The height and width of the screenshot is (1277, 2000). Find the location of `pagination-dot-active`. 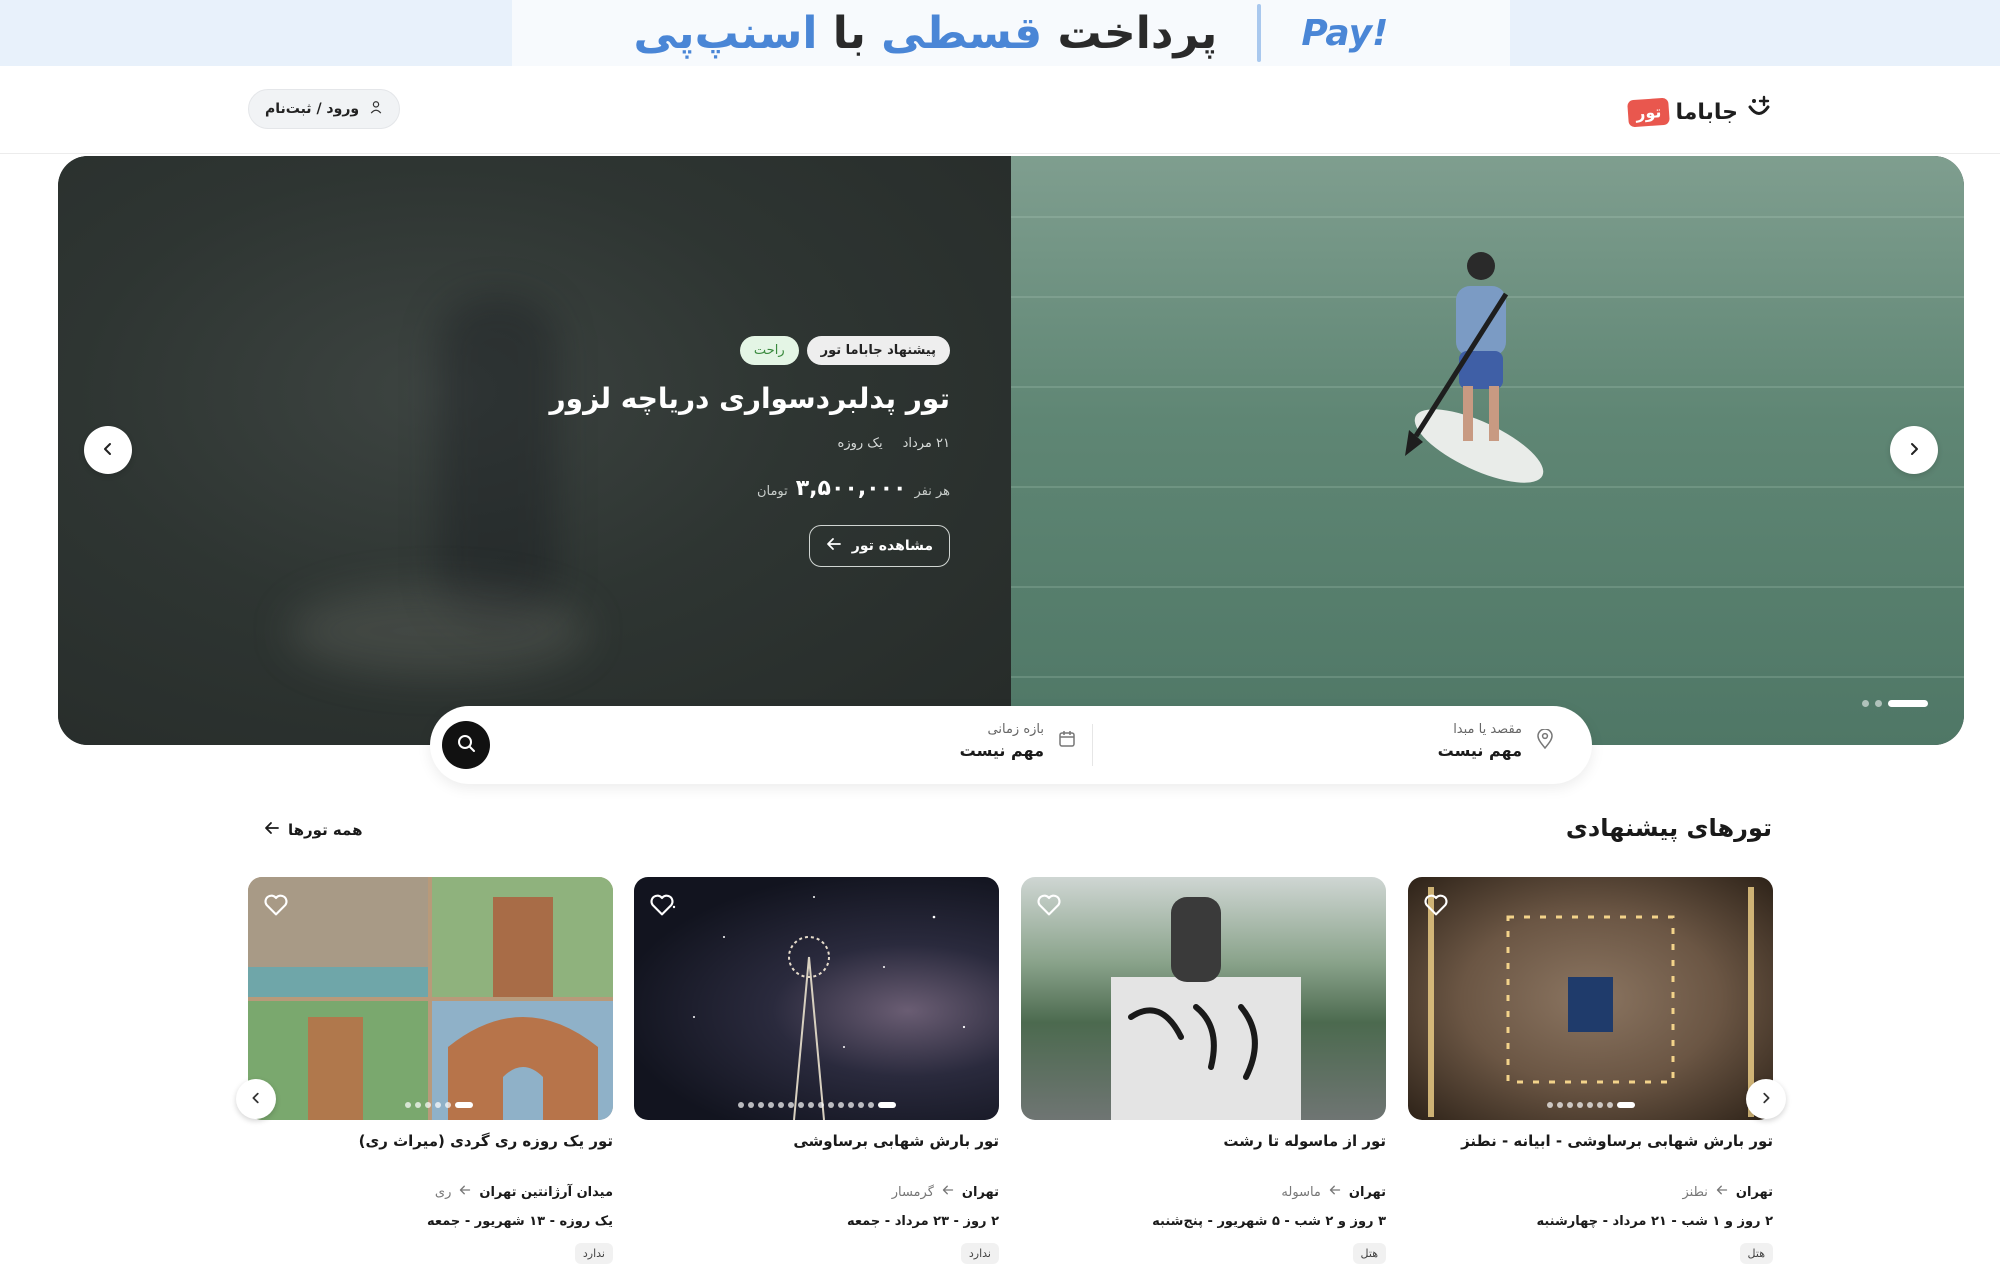

pagination-dot-active is located at coordinates (1908, 703).